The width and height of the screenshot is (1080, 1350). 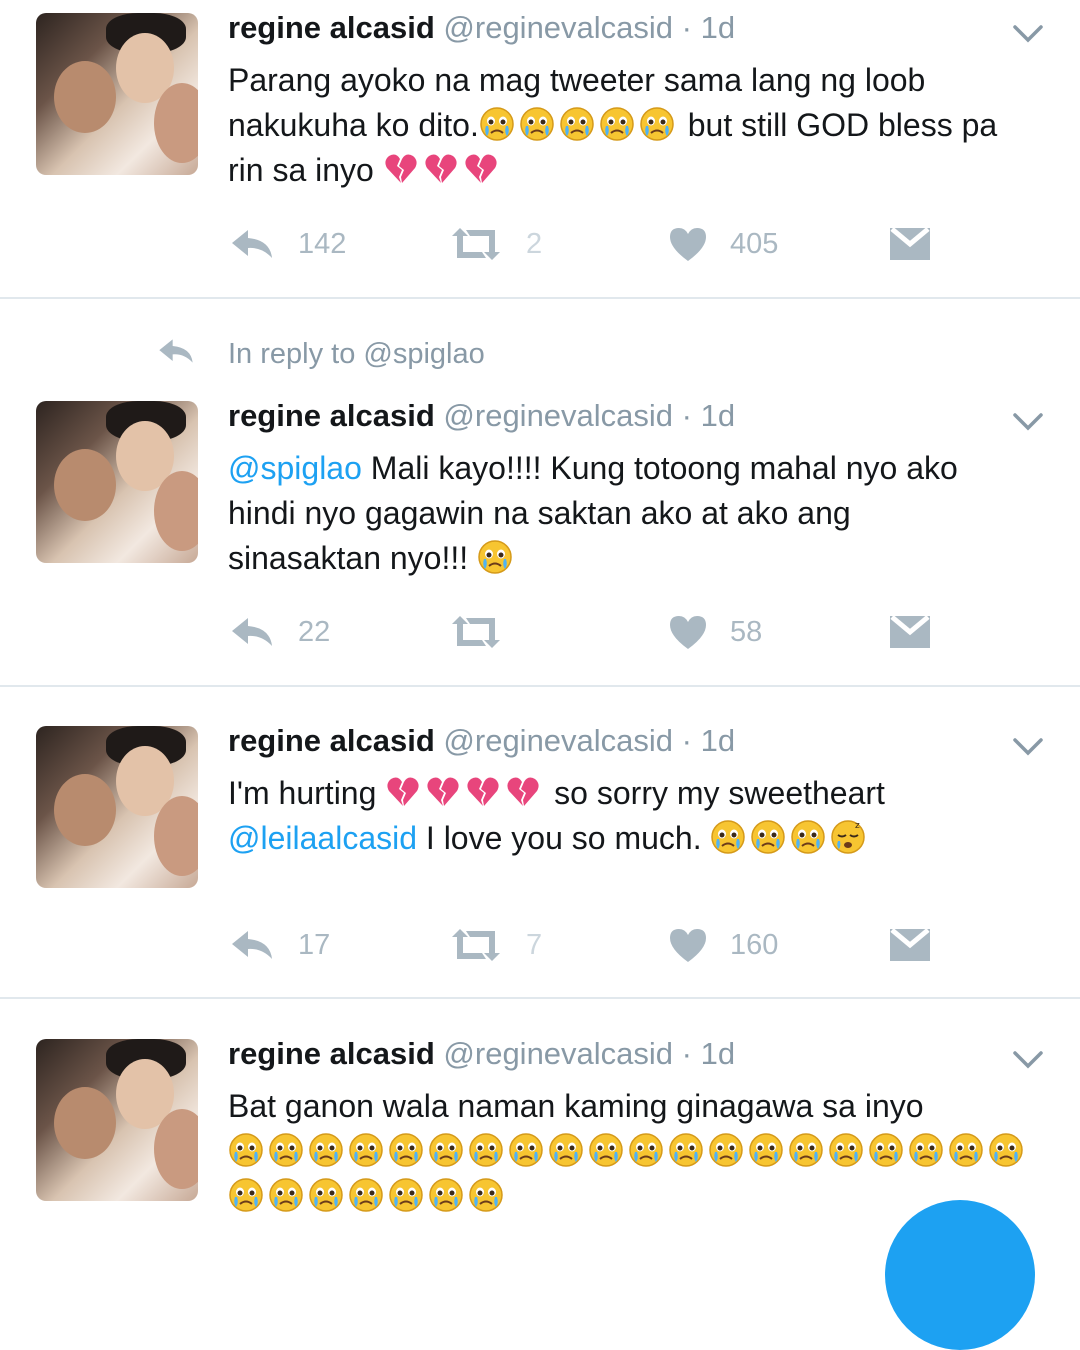 What do you see at coordinates (754, 944) in the screenshot?
I see `like-count: 160` at bounding box center [754, 944].